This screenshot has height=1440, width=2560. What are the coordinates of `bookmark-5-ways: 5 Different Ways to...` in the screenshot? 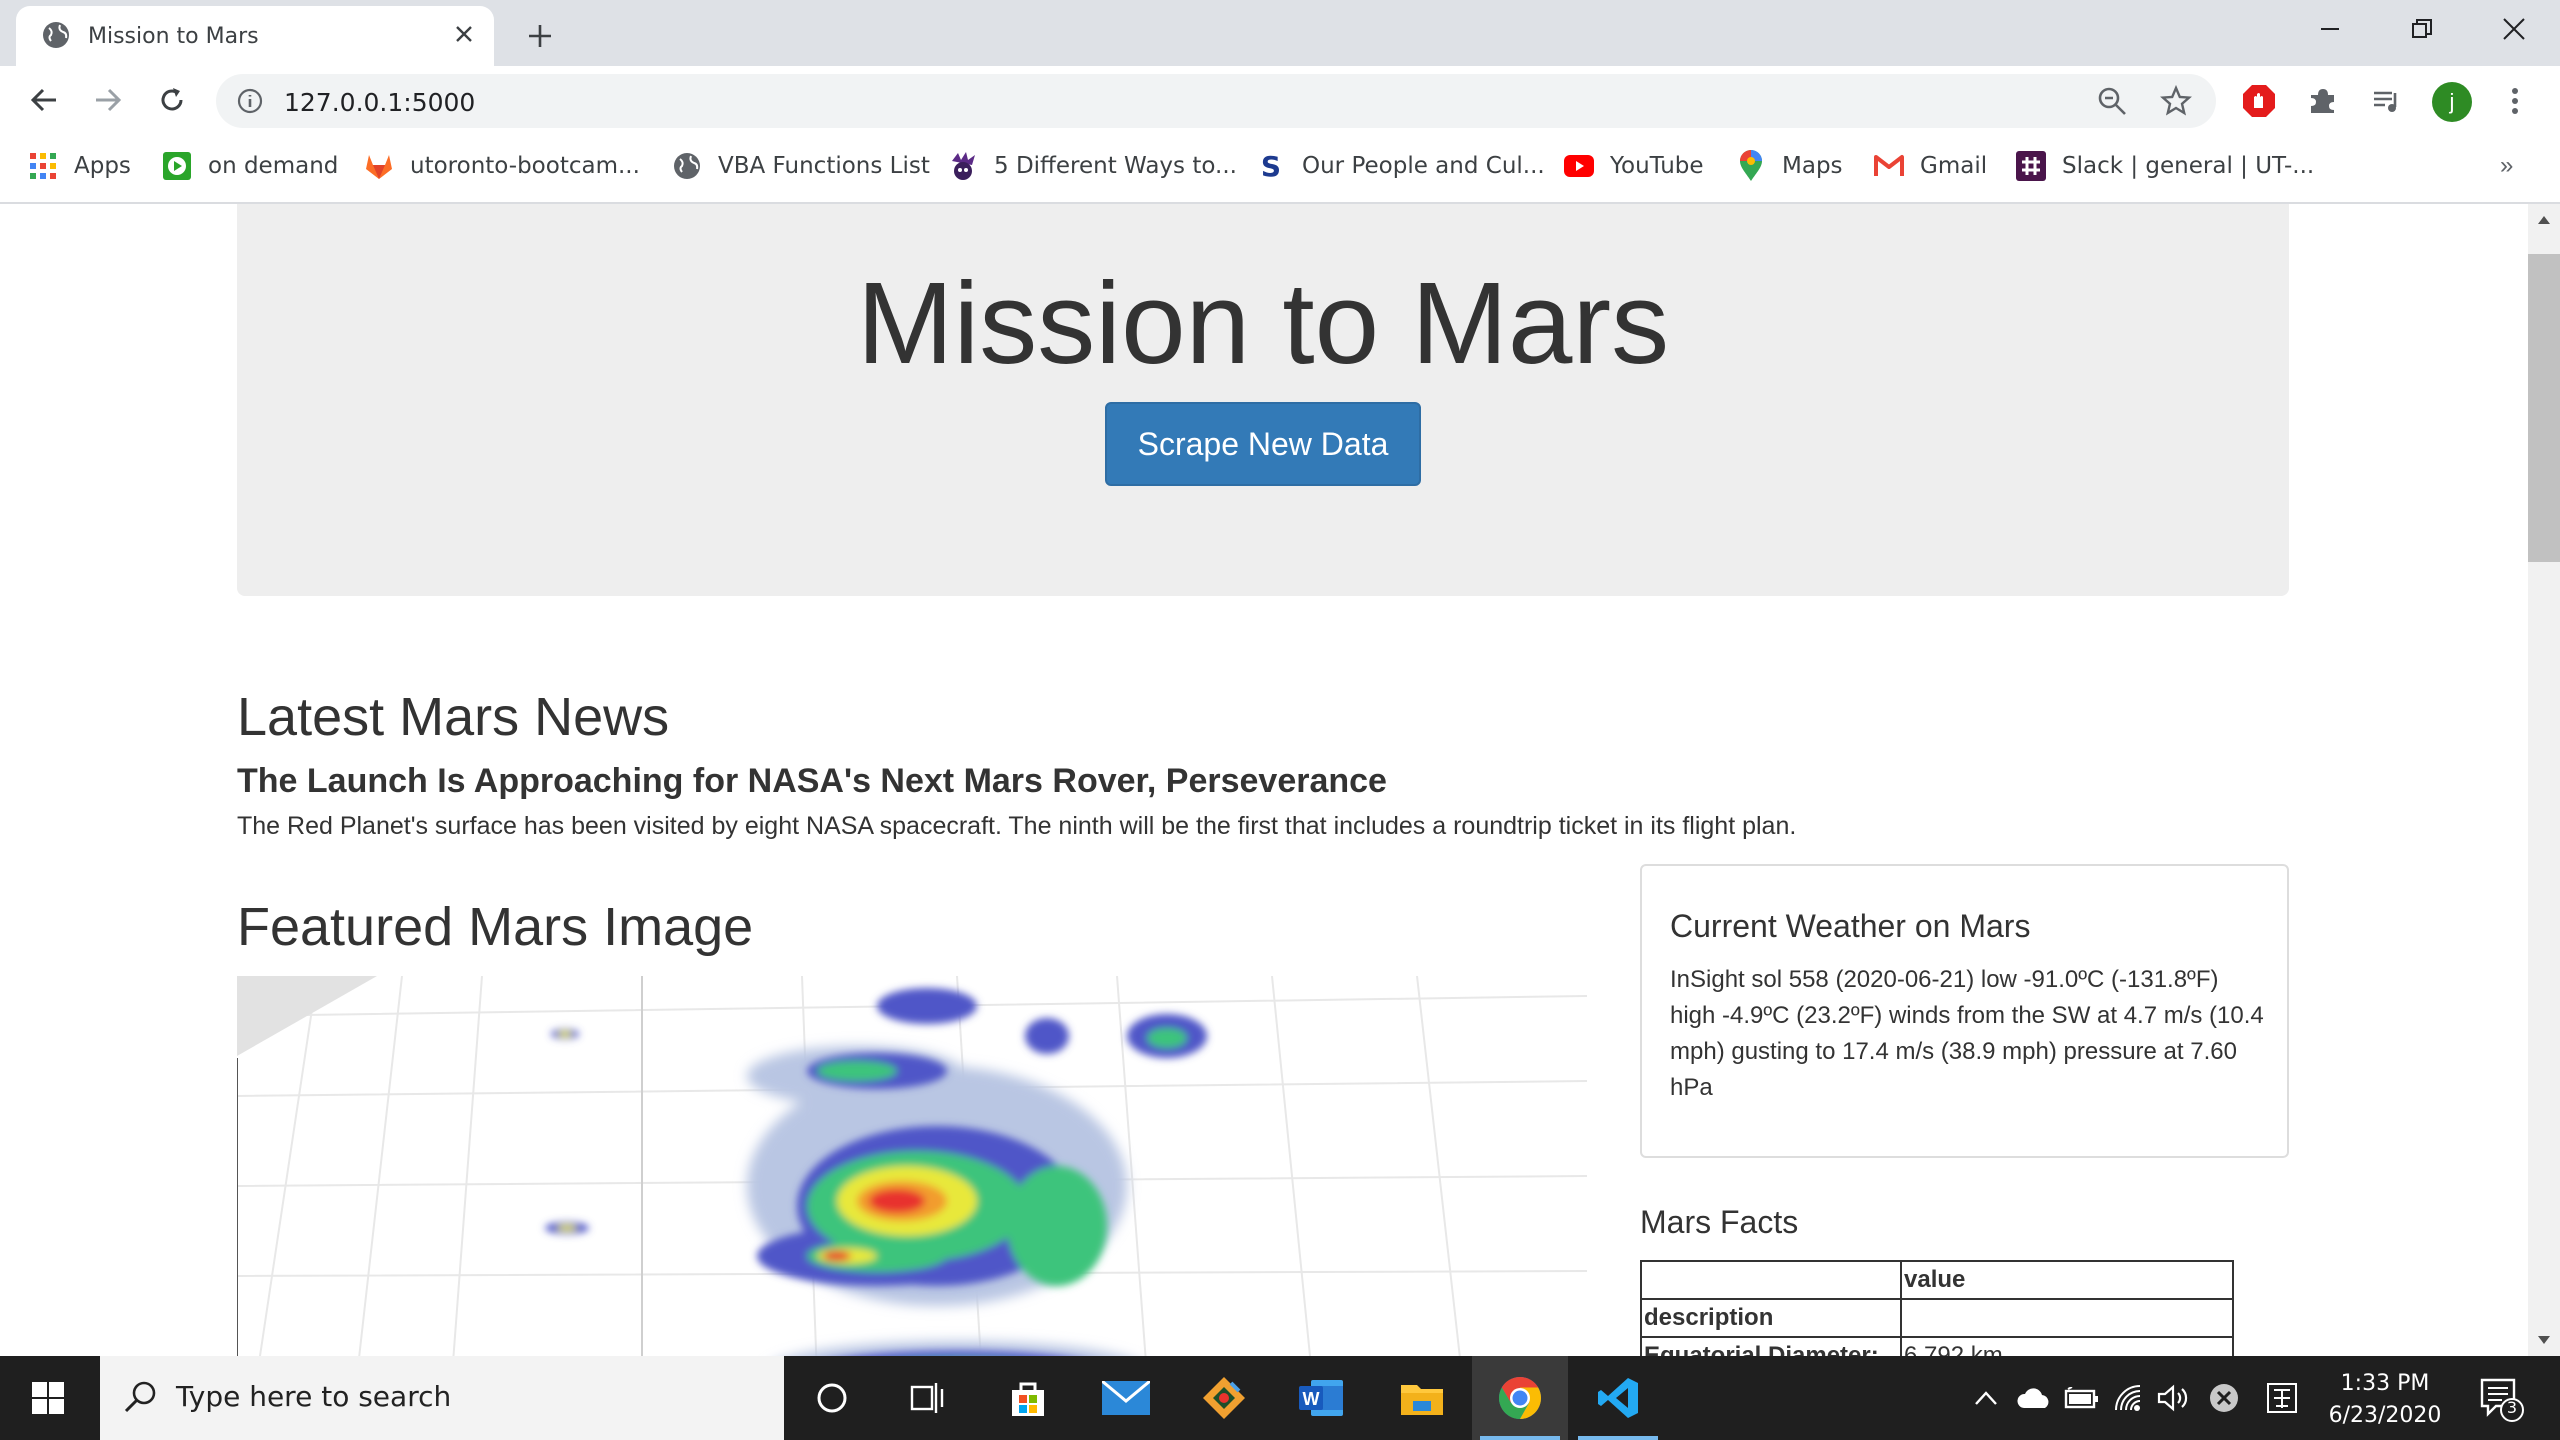 It's located at (1092, 166).